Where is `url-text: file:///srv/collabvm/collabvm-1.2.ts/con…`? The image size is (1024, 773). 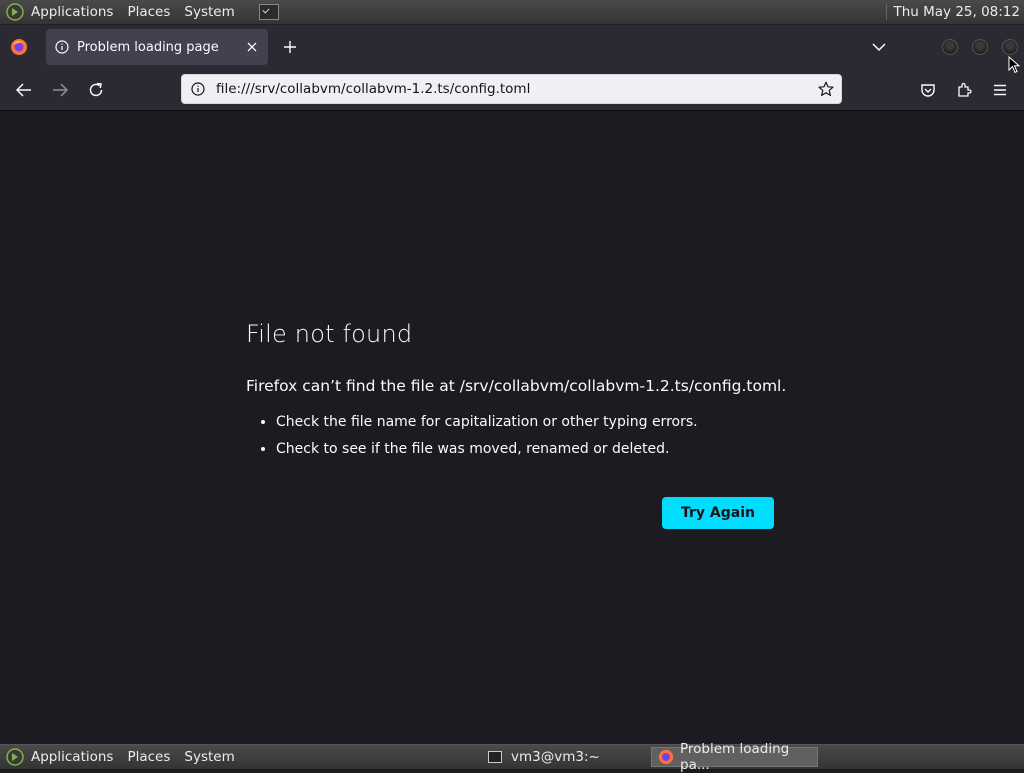
url-text: file:///srv/collabvm/collabvm-1.2.ts/con… is located at coordinates (516, 89).